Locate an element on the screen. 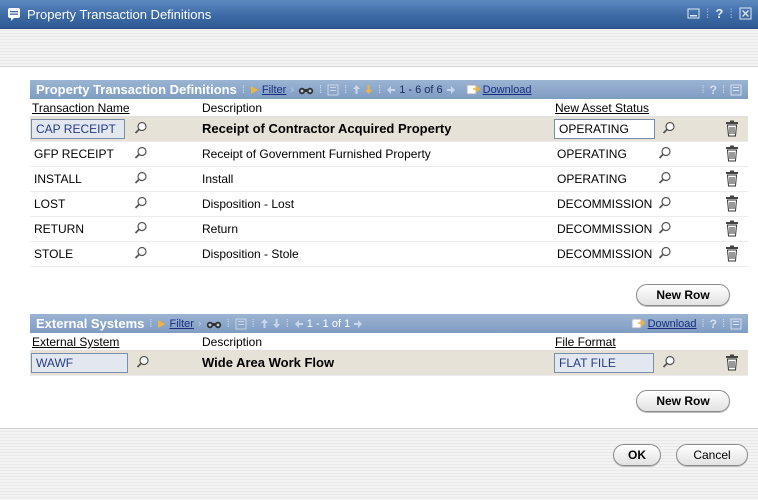 This screenshot has height=500, width=758. transaction-name-text: RETURN is located at coordinates (59, 229).